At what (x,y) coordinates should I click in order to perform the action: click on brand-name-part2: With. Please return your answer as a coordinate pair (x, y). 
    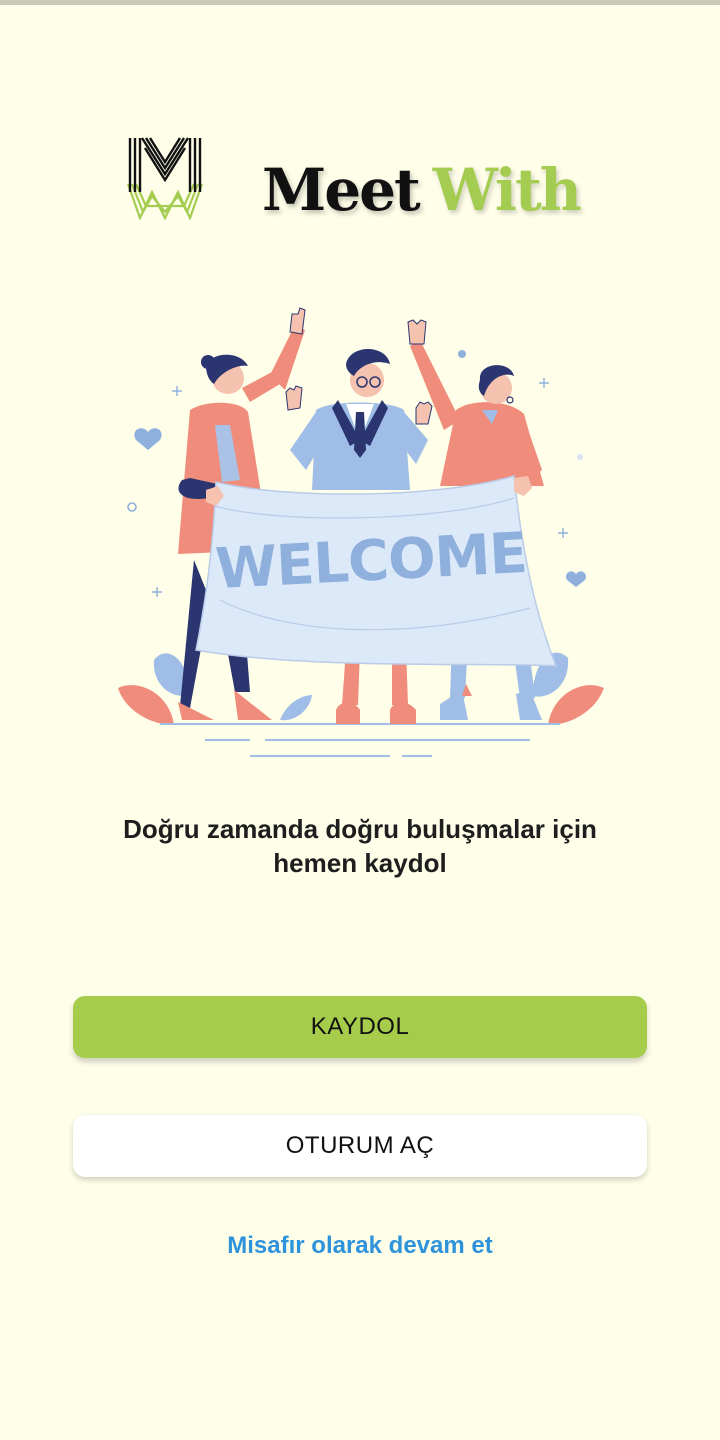
    Looking at the image, I should click on (507, 190).